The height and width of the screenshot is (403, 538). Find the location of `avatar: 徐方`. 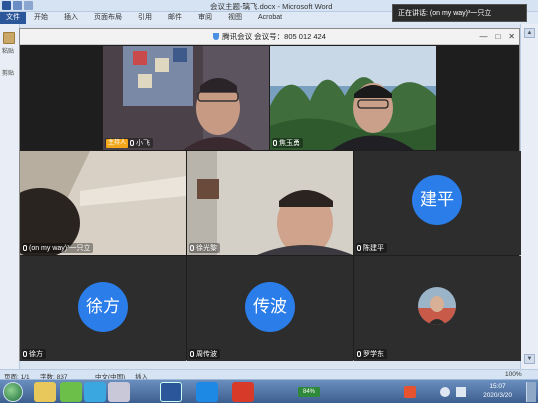

avatar: 徐方 is located at coordinates (103, 307).